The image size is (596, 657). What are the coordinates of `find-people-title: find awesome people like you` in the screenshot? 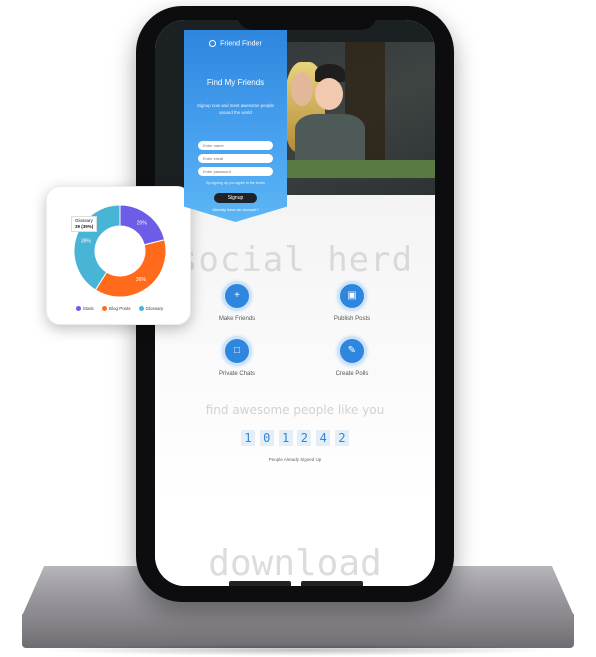 It's located at (295, 410).